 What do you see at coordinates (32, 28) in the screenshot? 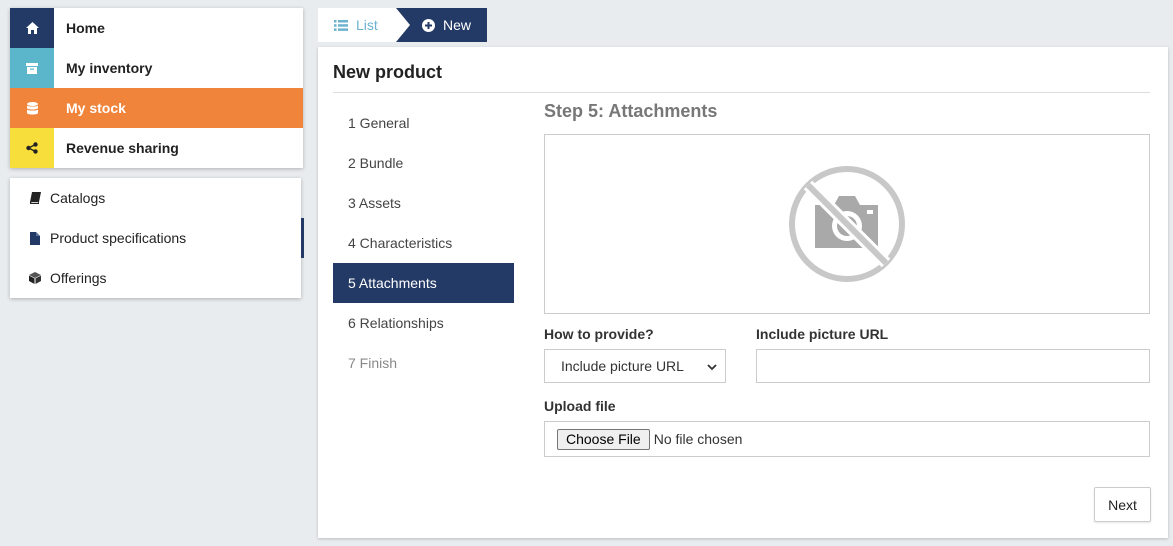
I see `home-icon` at bounding box center [32, 28].